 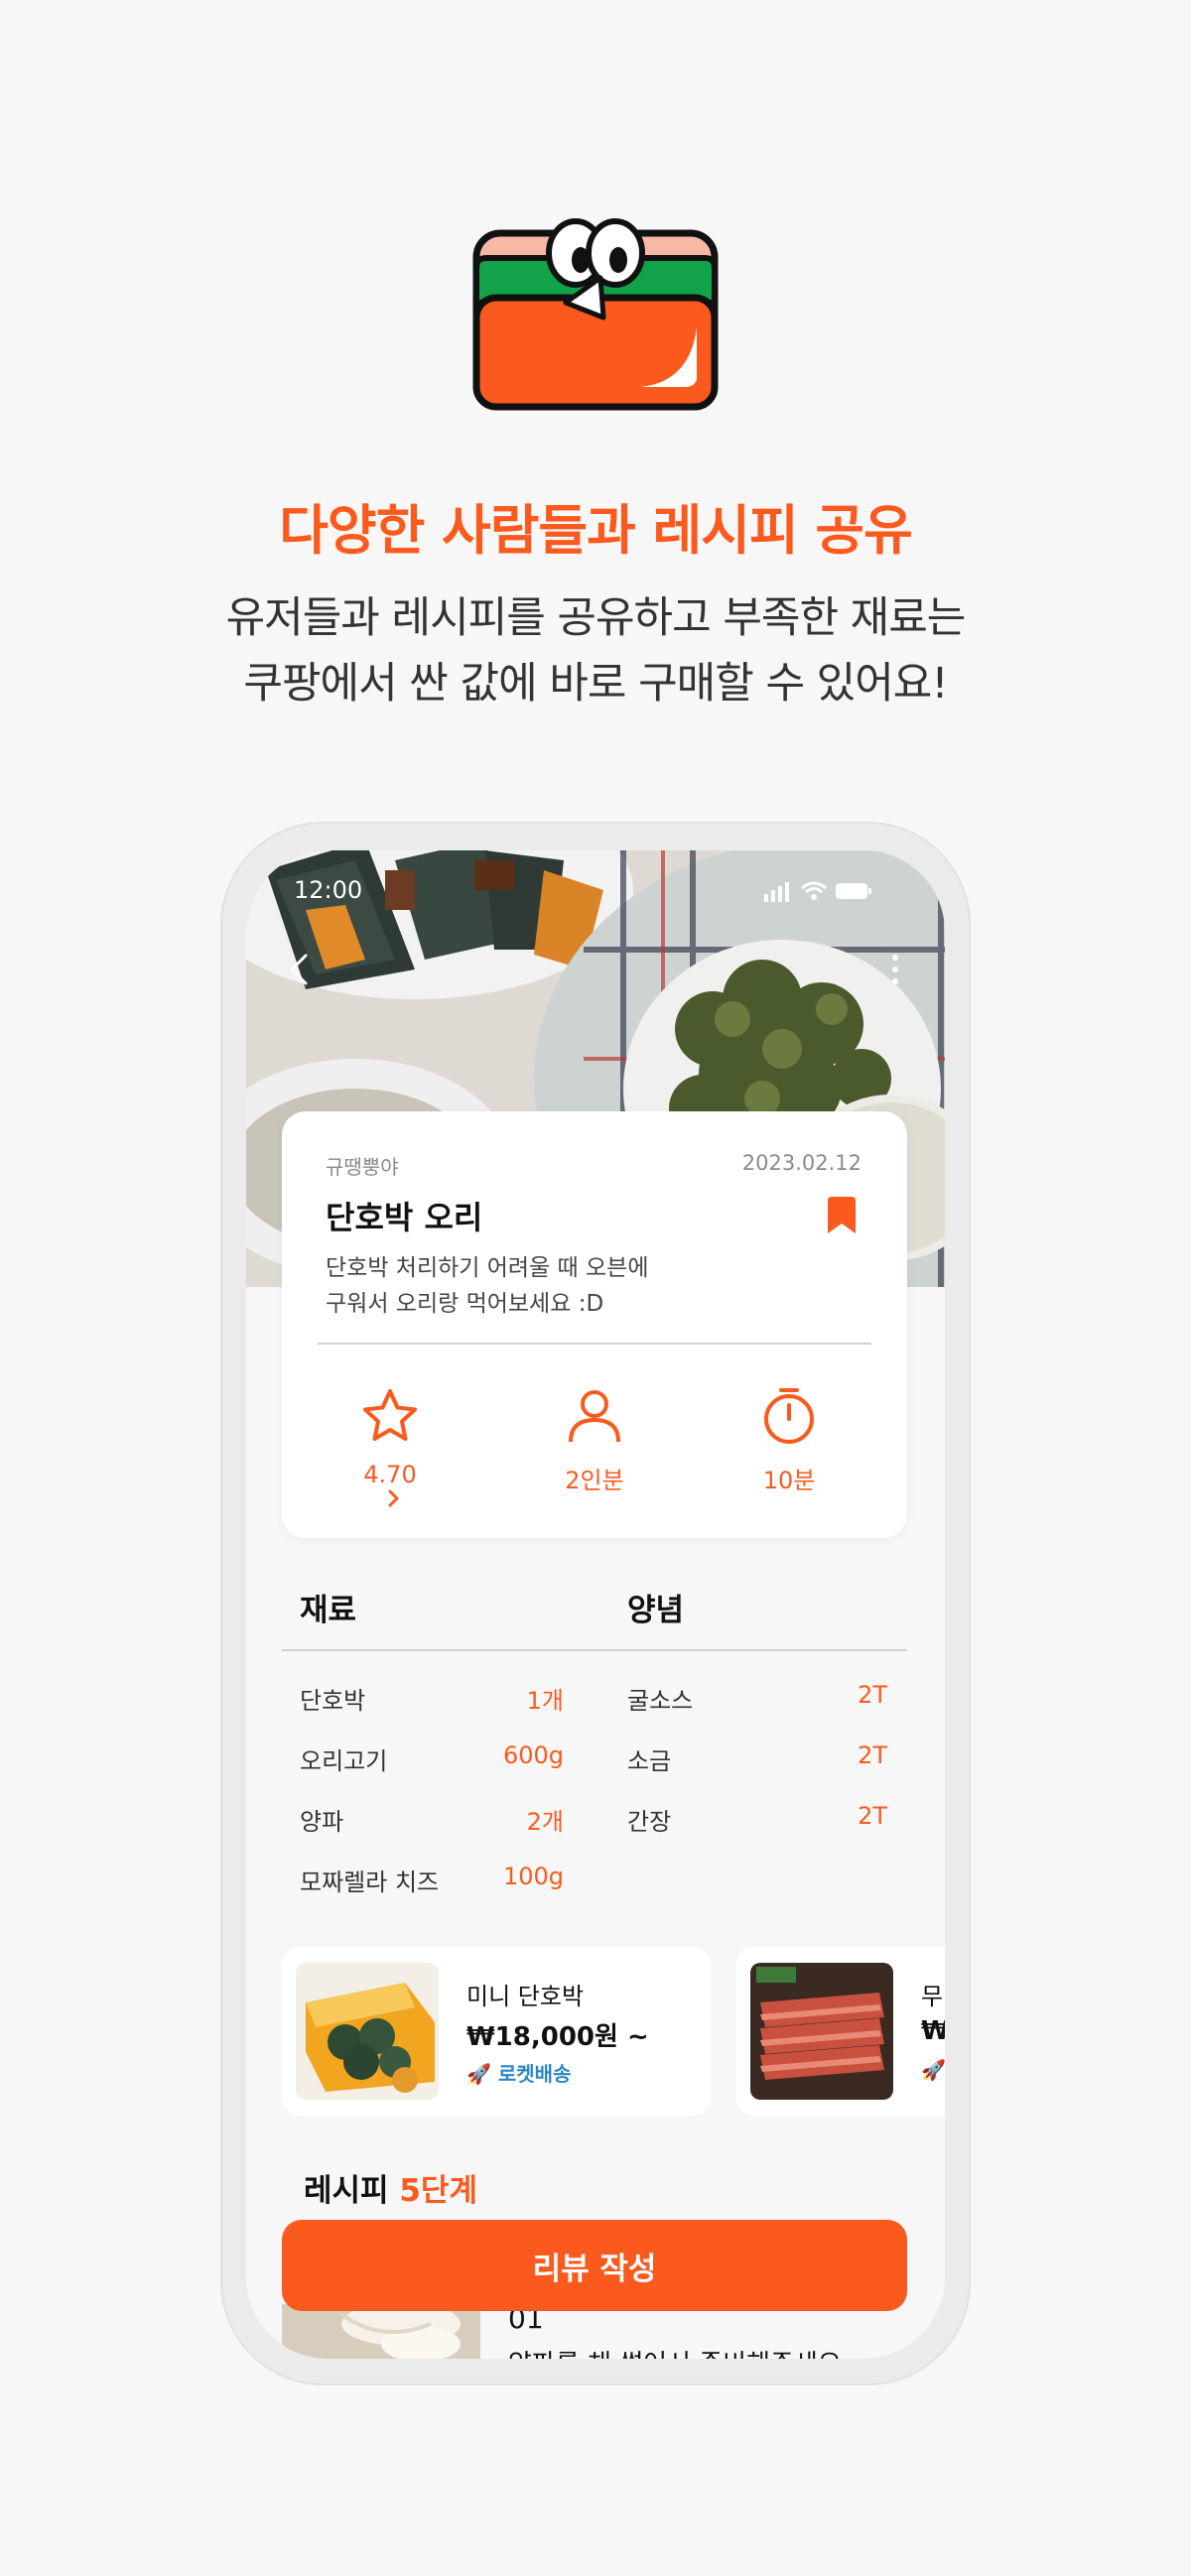 I want to click on ingredient-amount: 600g, so click(x=533, y=1755).